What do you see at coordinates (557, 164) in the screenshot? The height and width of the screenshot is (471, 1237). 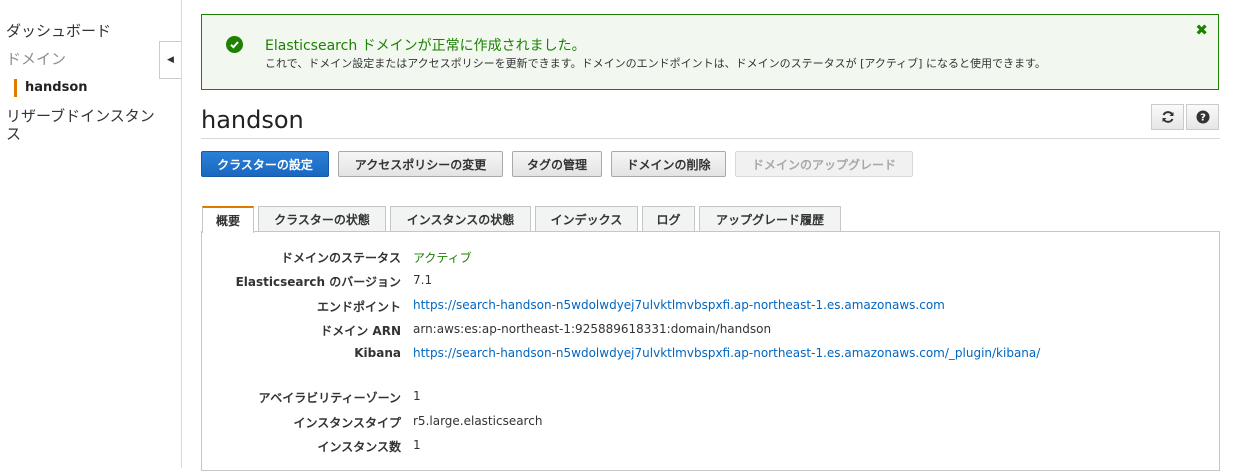 I see `manage-tags-button: タグの管理` at bounding box center [557, 164].